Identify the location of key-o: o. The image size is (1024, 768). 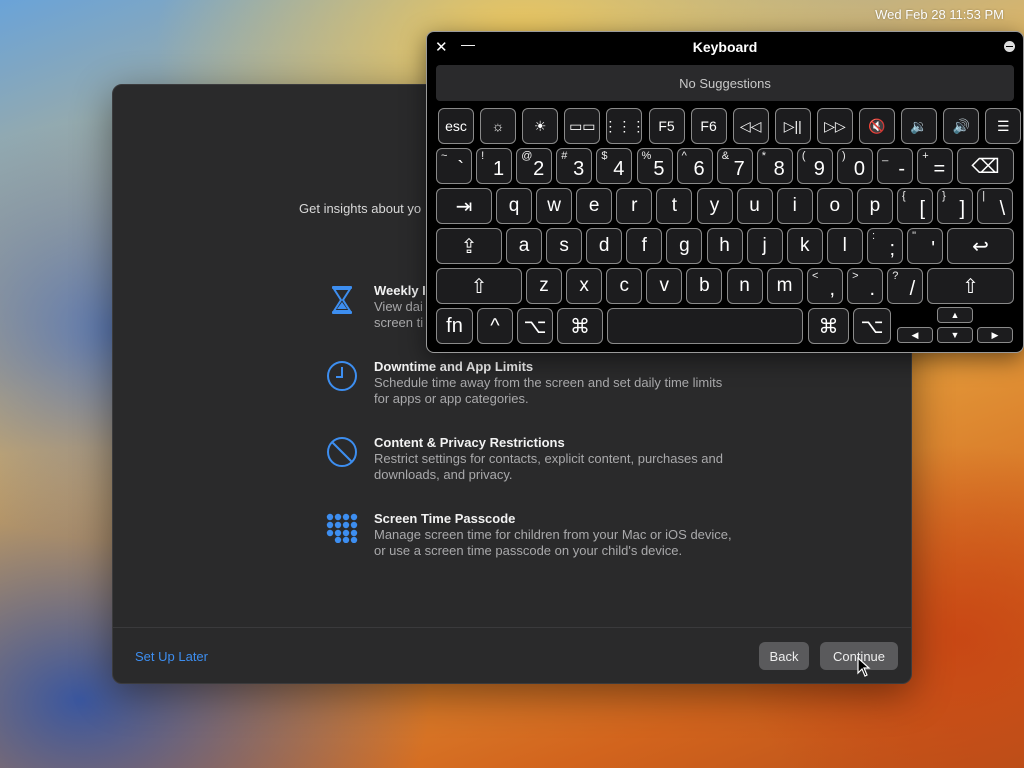
(834, 206).